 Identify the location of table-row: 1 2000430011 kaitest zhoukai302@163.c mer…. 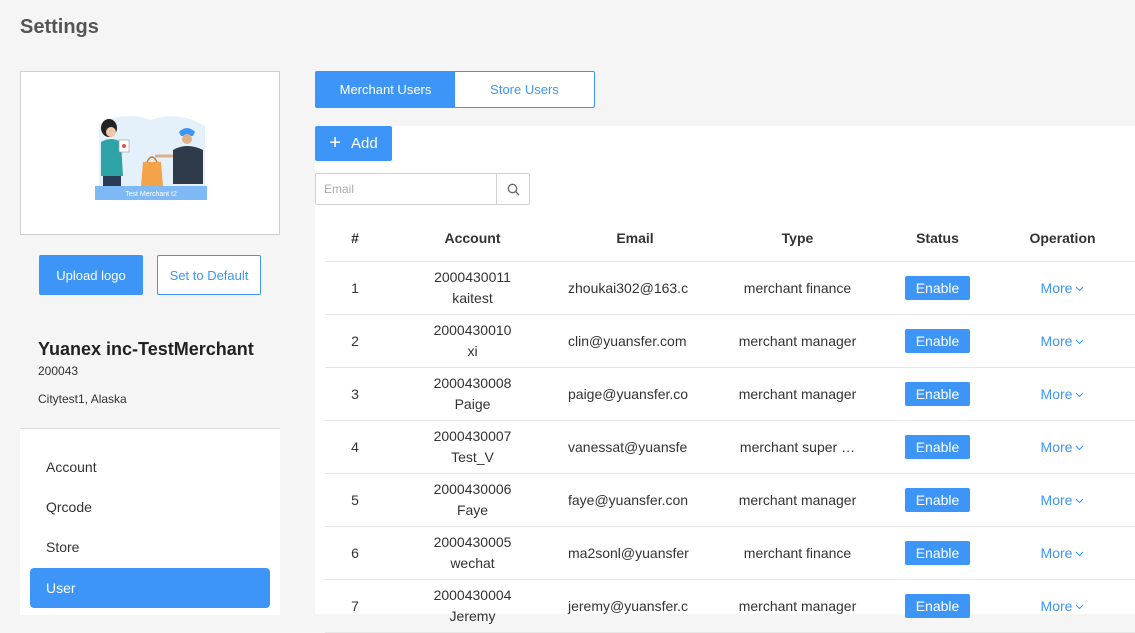
(730, 288).